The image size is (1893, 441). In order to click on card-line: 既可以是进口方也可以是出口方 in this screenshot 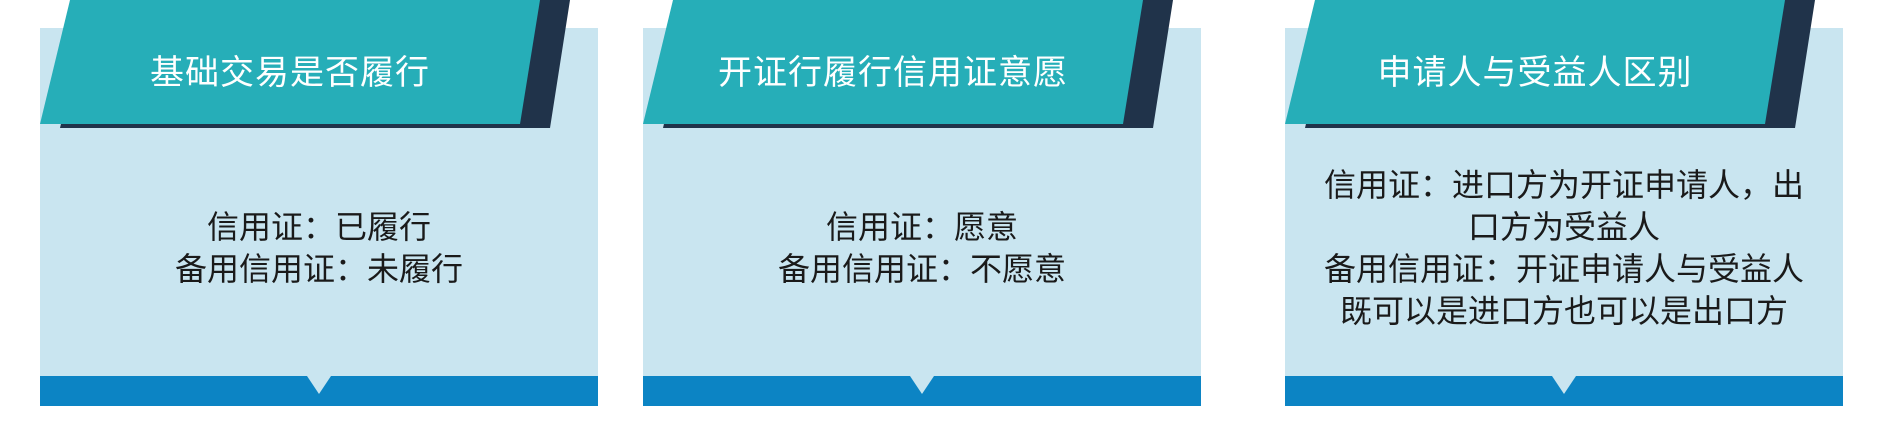, I will do `click(1563, 311)`.